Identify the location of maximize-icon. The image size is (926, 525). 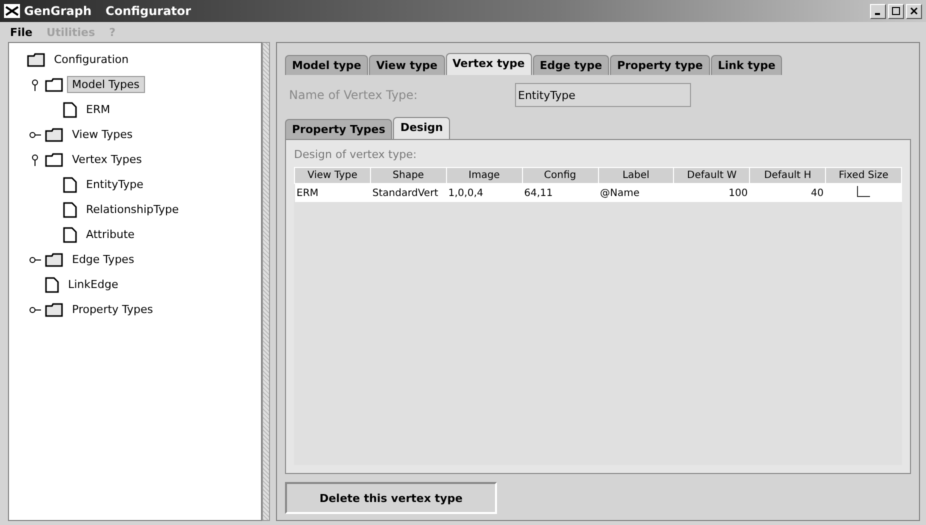
(896, 11).